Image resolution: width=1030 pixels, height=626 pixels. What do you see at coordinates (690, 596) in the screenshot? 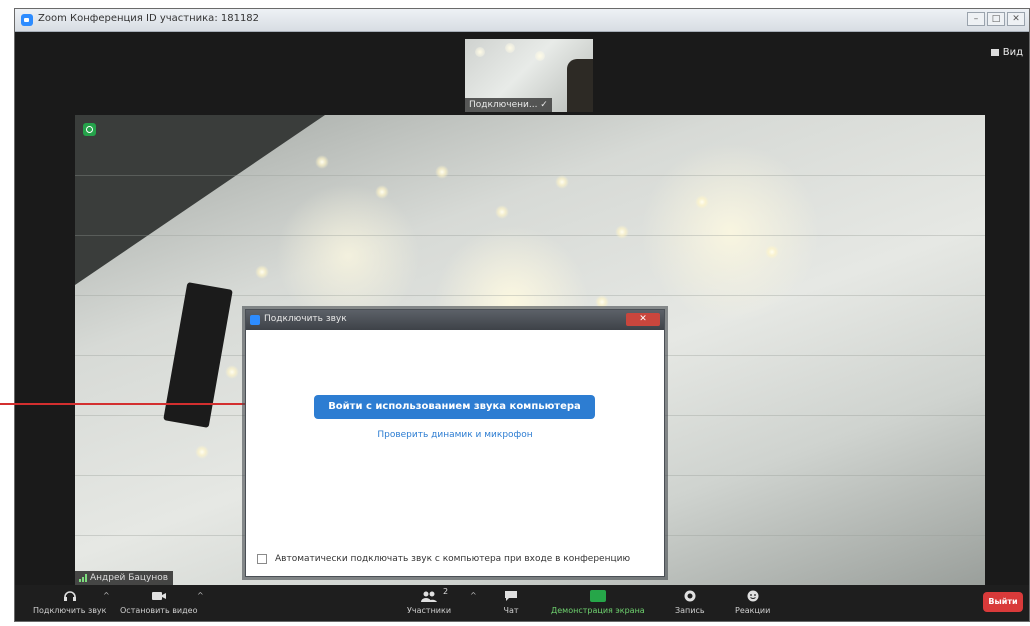
I see `record-icon` at bounding box center [690, 596].